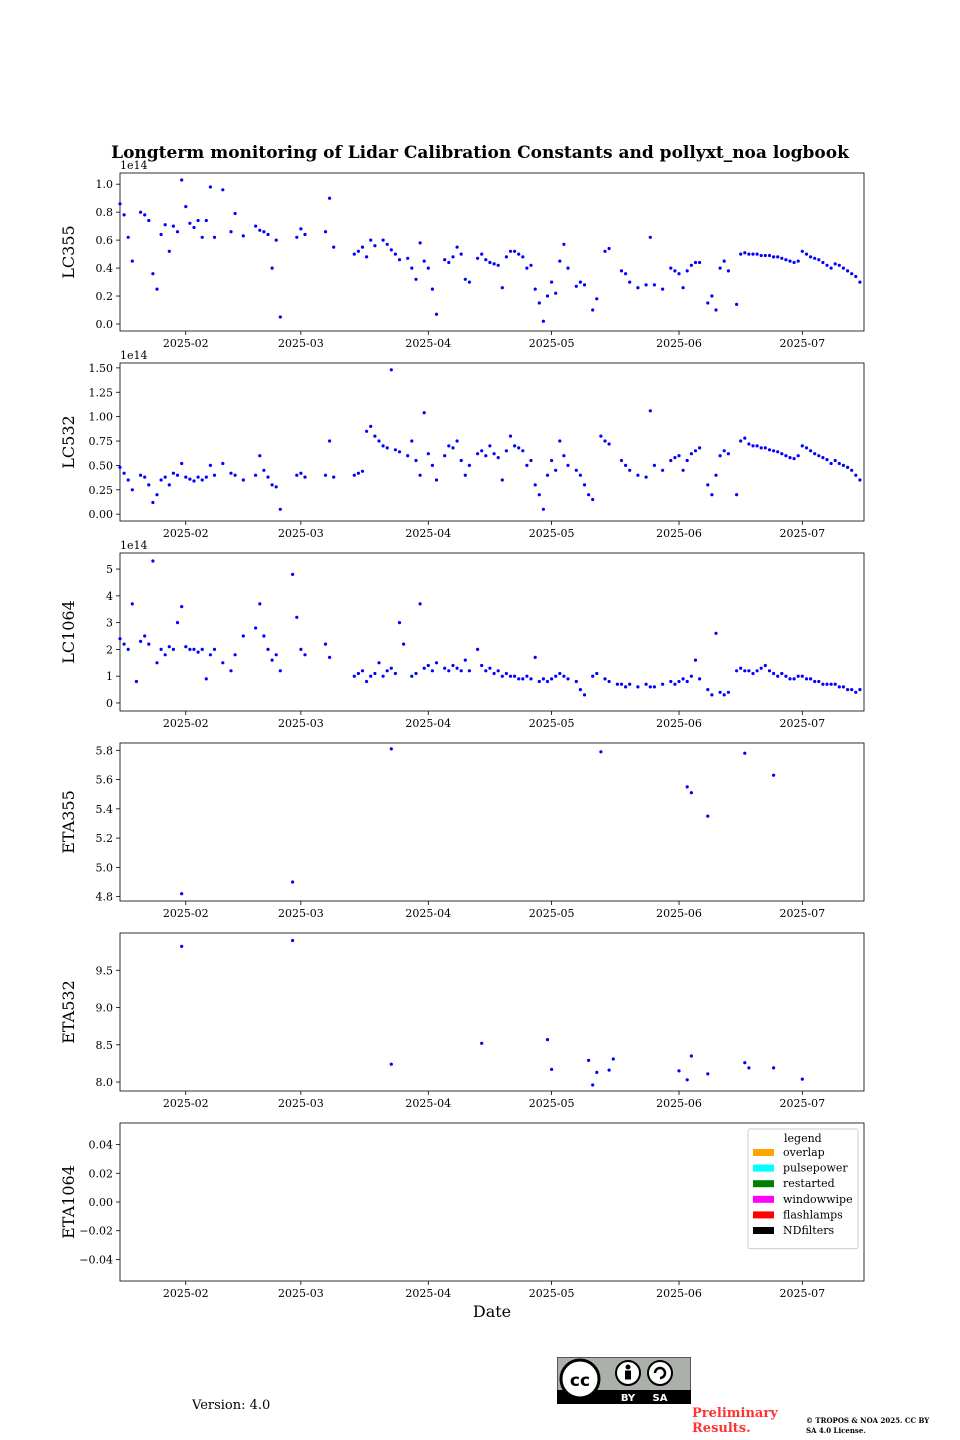  Describe the element at coordinates (804, 1152) in the screenshot. I see `legend-label-overlap: overlap` at that location.